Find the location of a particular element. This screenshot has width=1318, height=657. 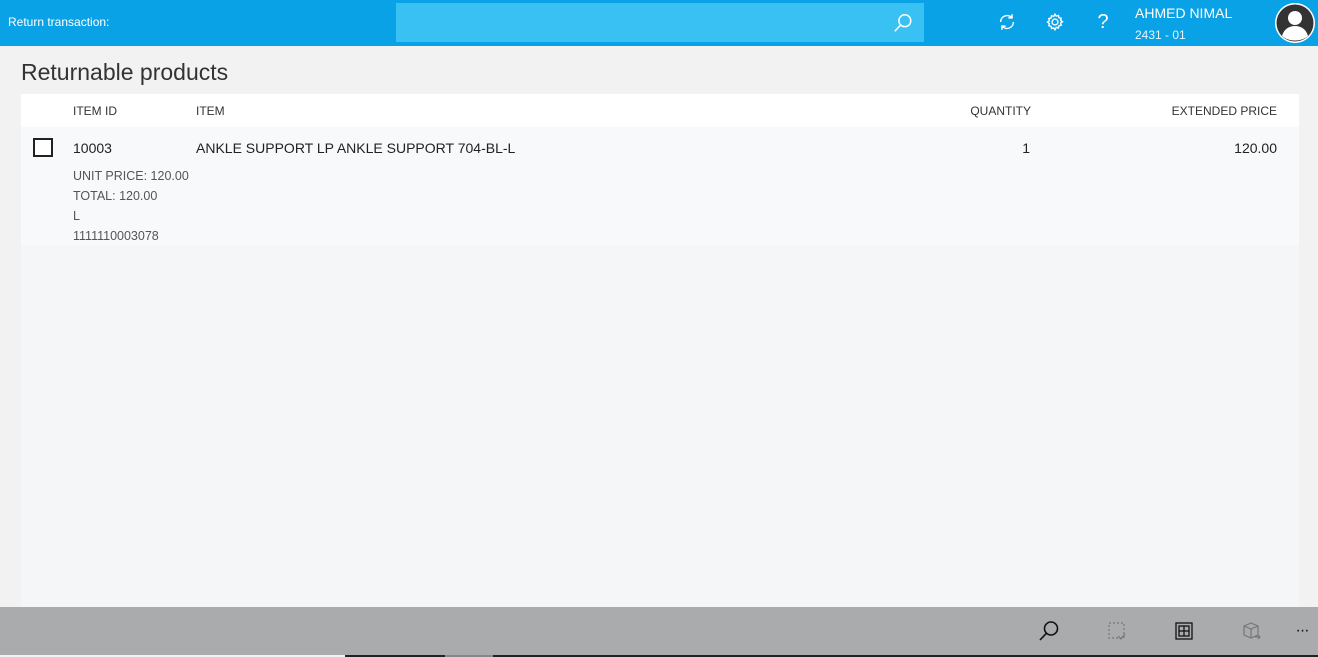

row-item-id: 10003 is located at coordinates (92, 148).